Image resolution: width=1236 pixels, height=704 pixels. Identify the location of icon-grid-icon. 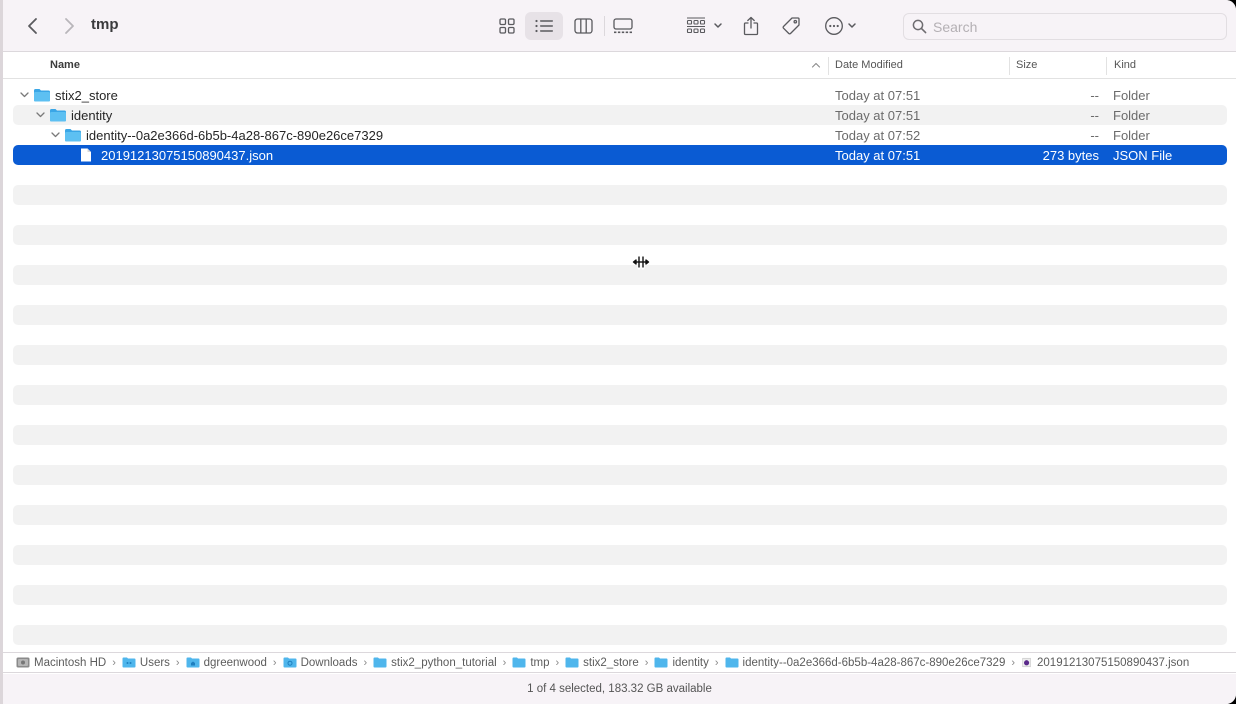
(507, 26).